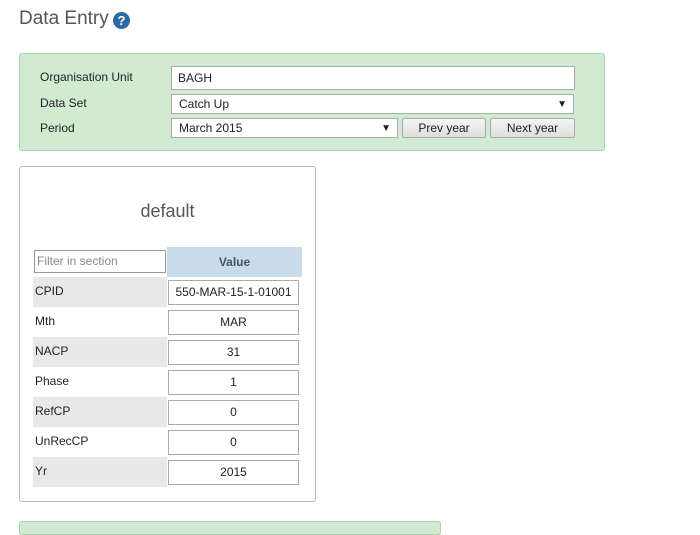 The height and width of the screenshot is (535, 700). I want to click on row-label: CPID, so click(100, 292).